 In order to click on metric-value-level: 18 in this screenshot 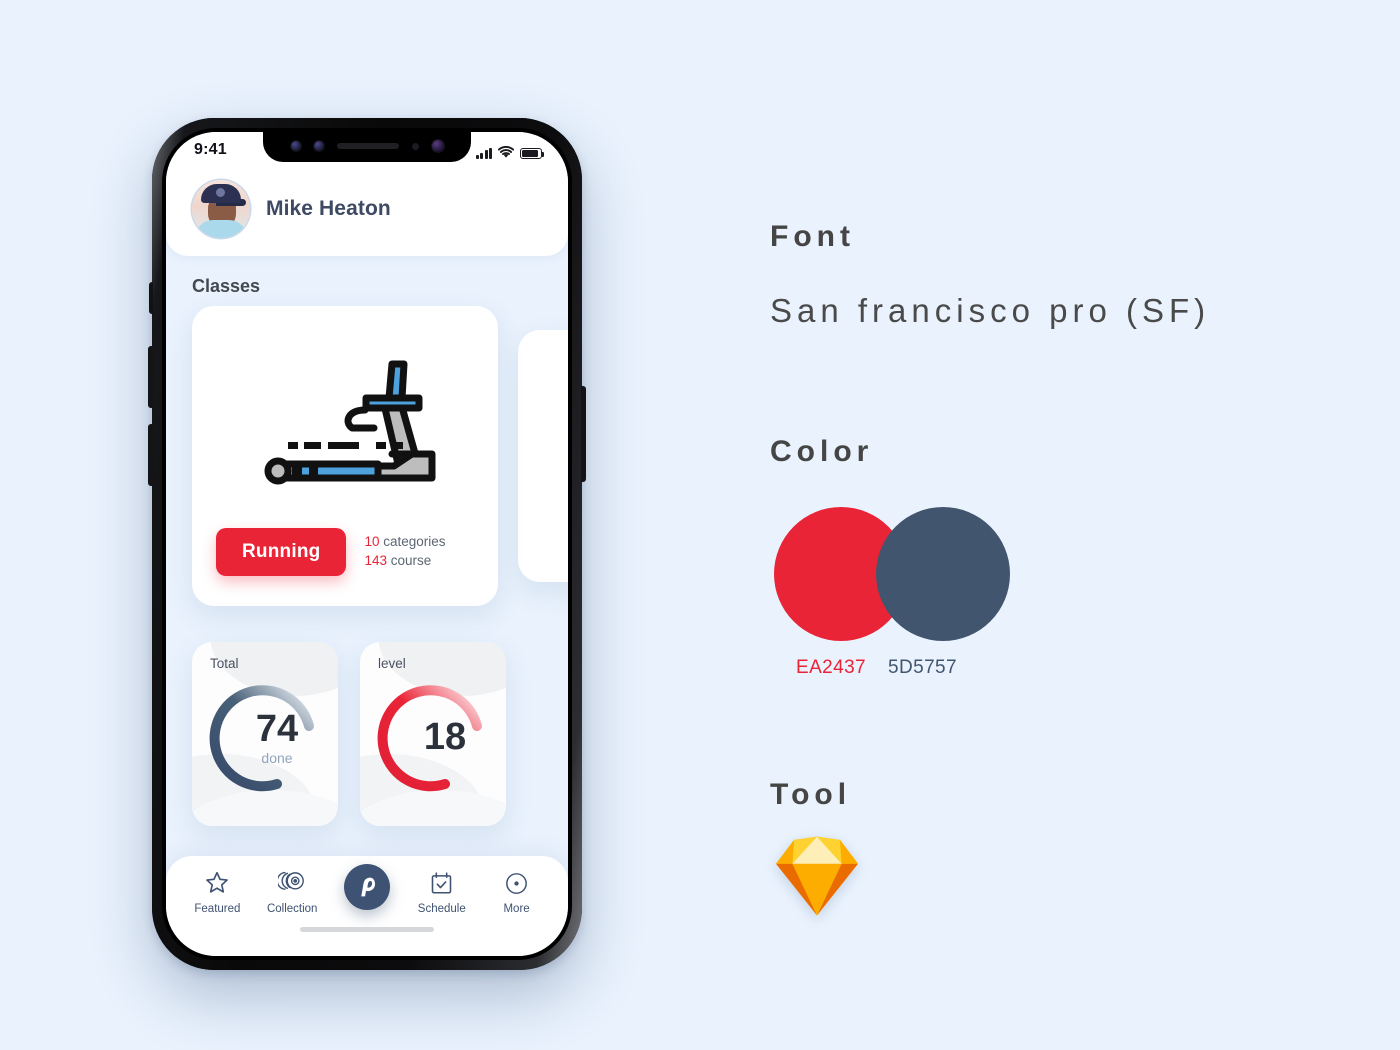, I will do `click(433, 738)`.